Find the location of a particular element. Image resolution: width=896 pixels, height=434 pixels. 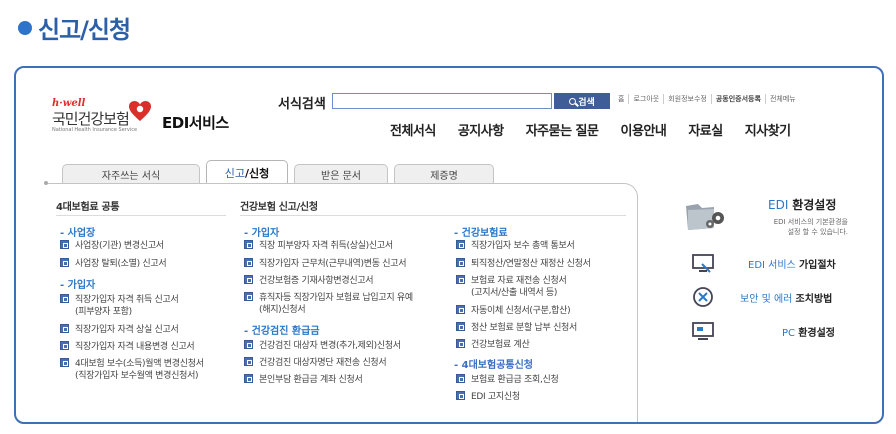

env-desc-line2: 설정 할 수 있습니다. is located at coordinates (817, 232).